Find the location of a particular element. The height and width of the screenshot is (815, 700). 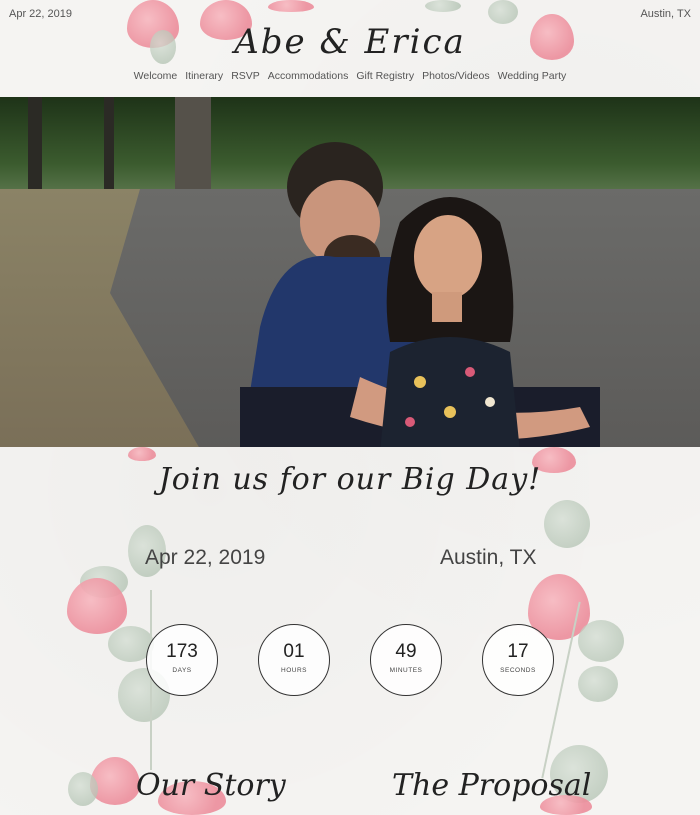

countdown-minutes-value: 49 is located at coordinates (406, 651).